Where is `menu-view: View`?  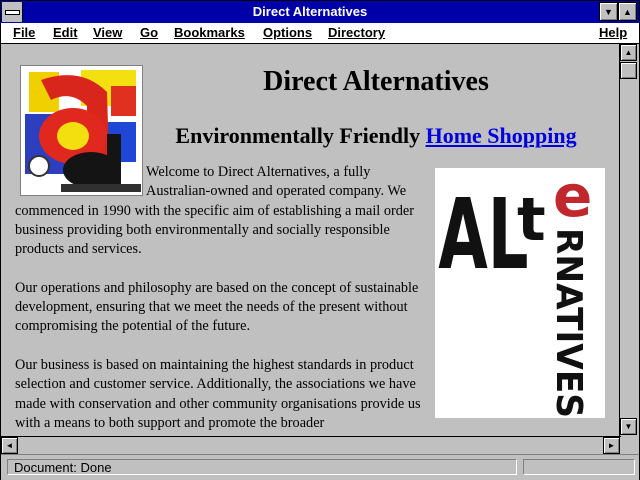 menu-view: View is located at coordinates (107, 32).